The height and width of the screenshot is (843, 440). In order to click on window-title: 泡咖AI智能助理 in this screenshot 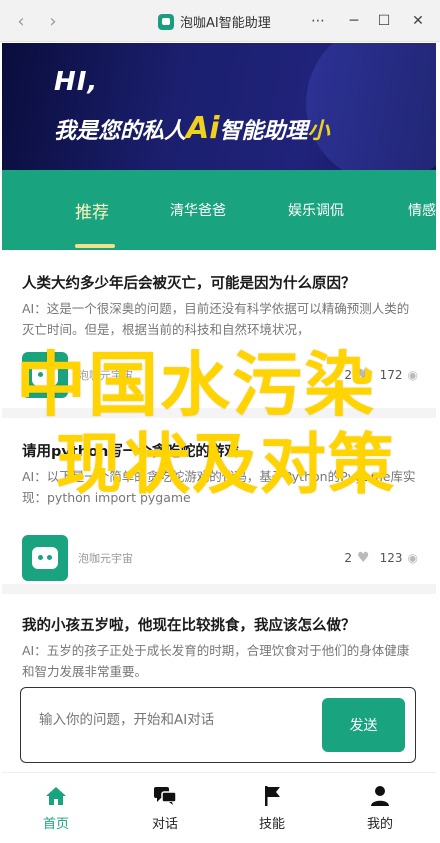, I will do `click(214, 21)`.